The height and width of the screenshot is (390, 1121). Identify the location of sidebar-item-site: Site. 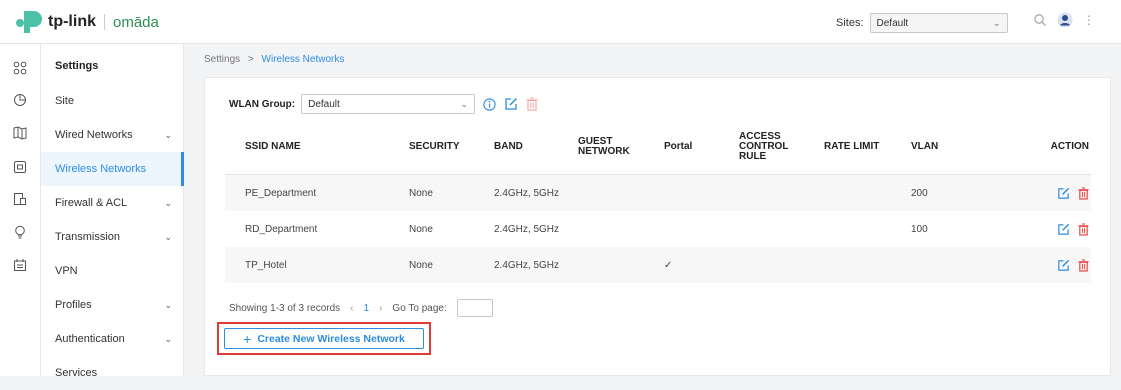
(112, 101).